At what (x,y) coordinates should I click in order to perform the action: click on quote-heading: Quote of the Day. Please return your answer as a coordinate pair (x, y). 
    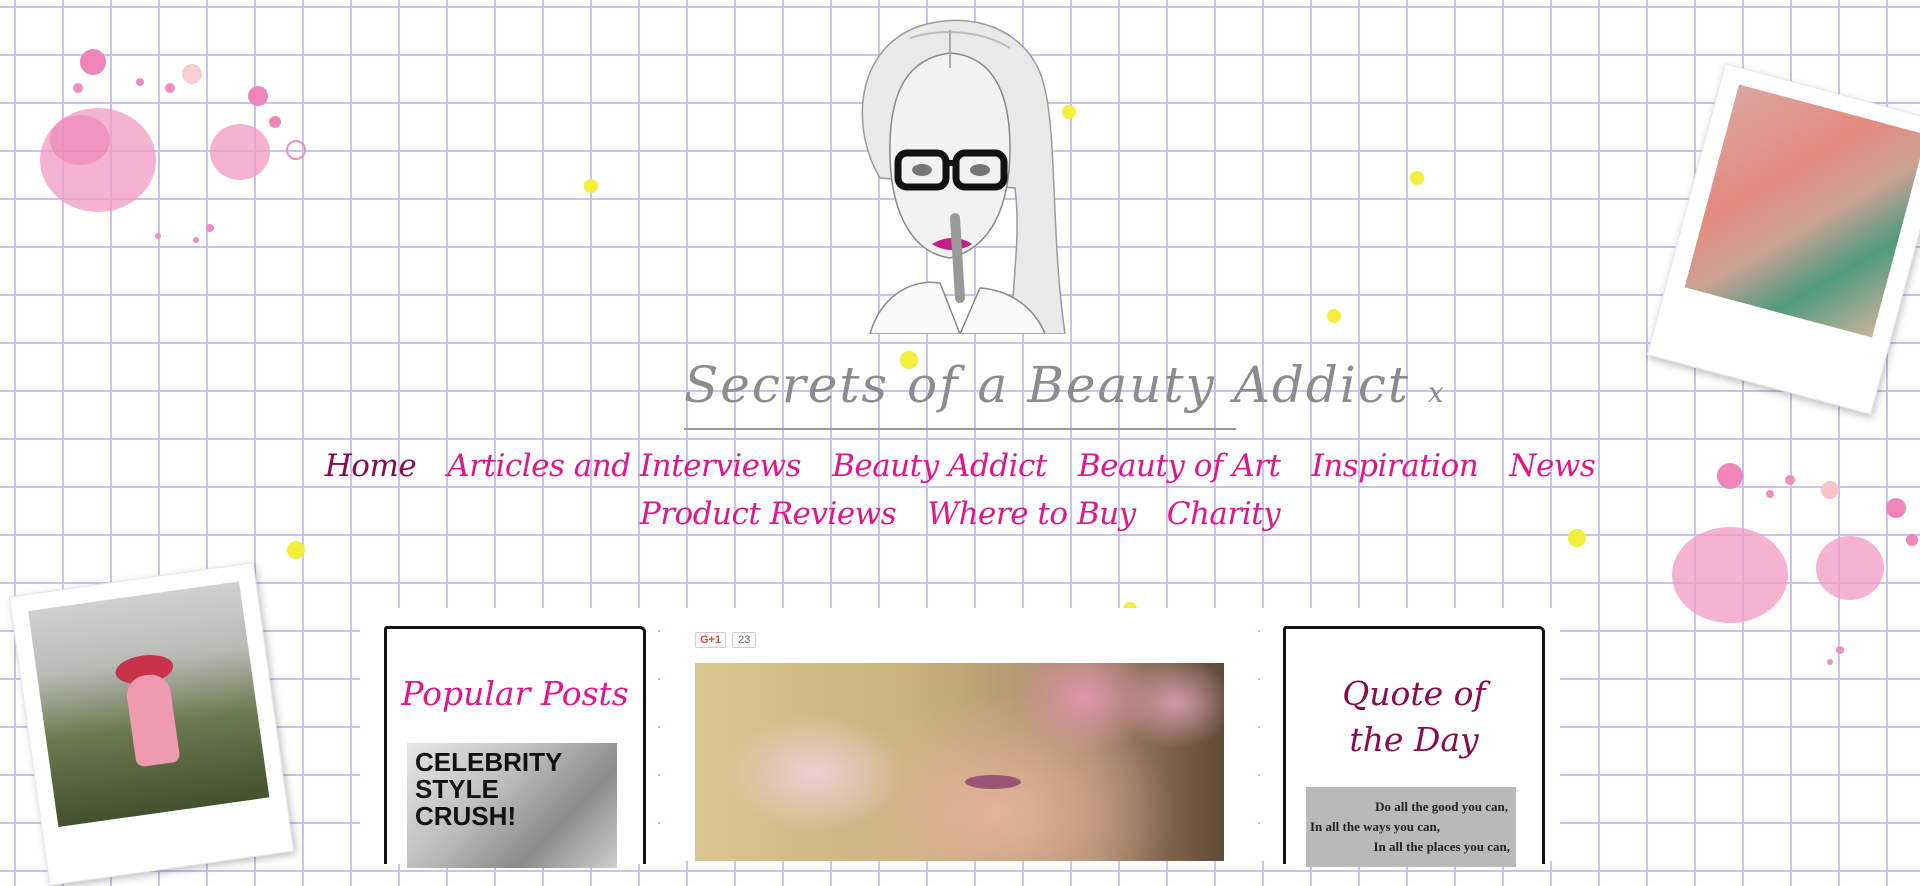
    Looking at the image, I should click on (1414, 716).